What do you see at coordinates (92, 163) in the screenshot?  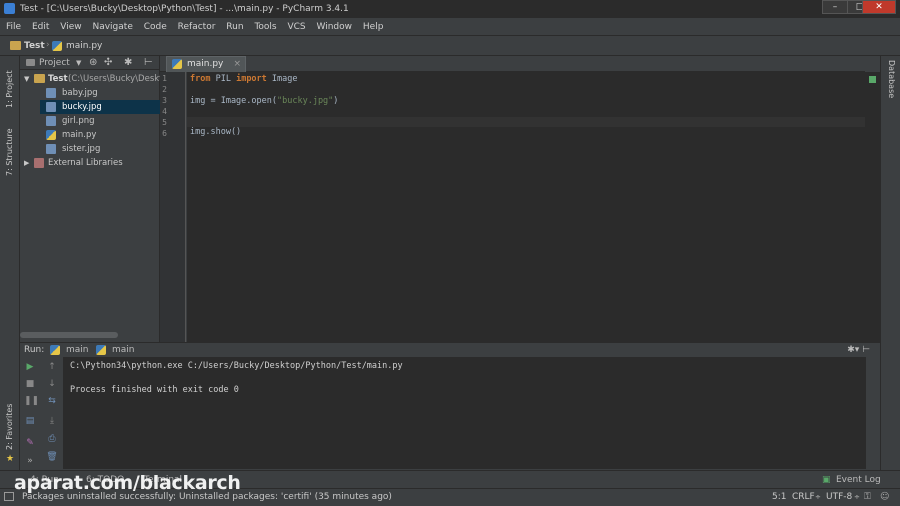 I see `external-libraries: ▶ External Libraries` at bounding box center [92, 163].